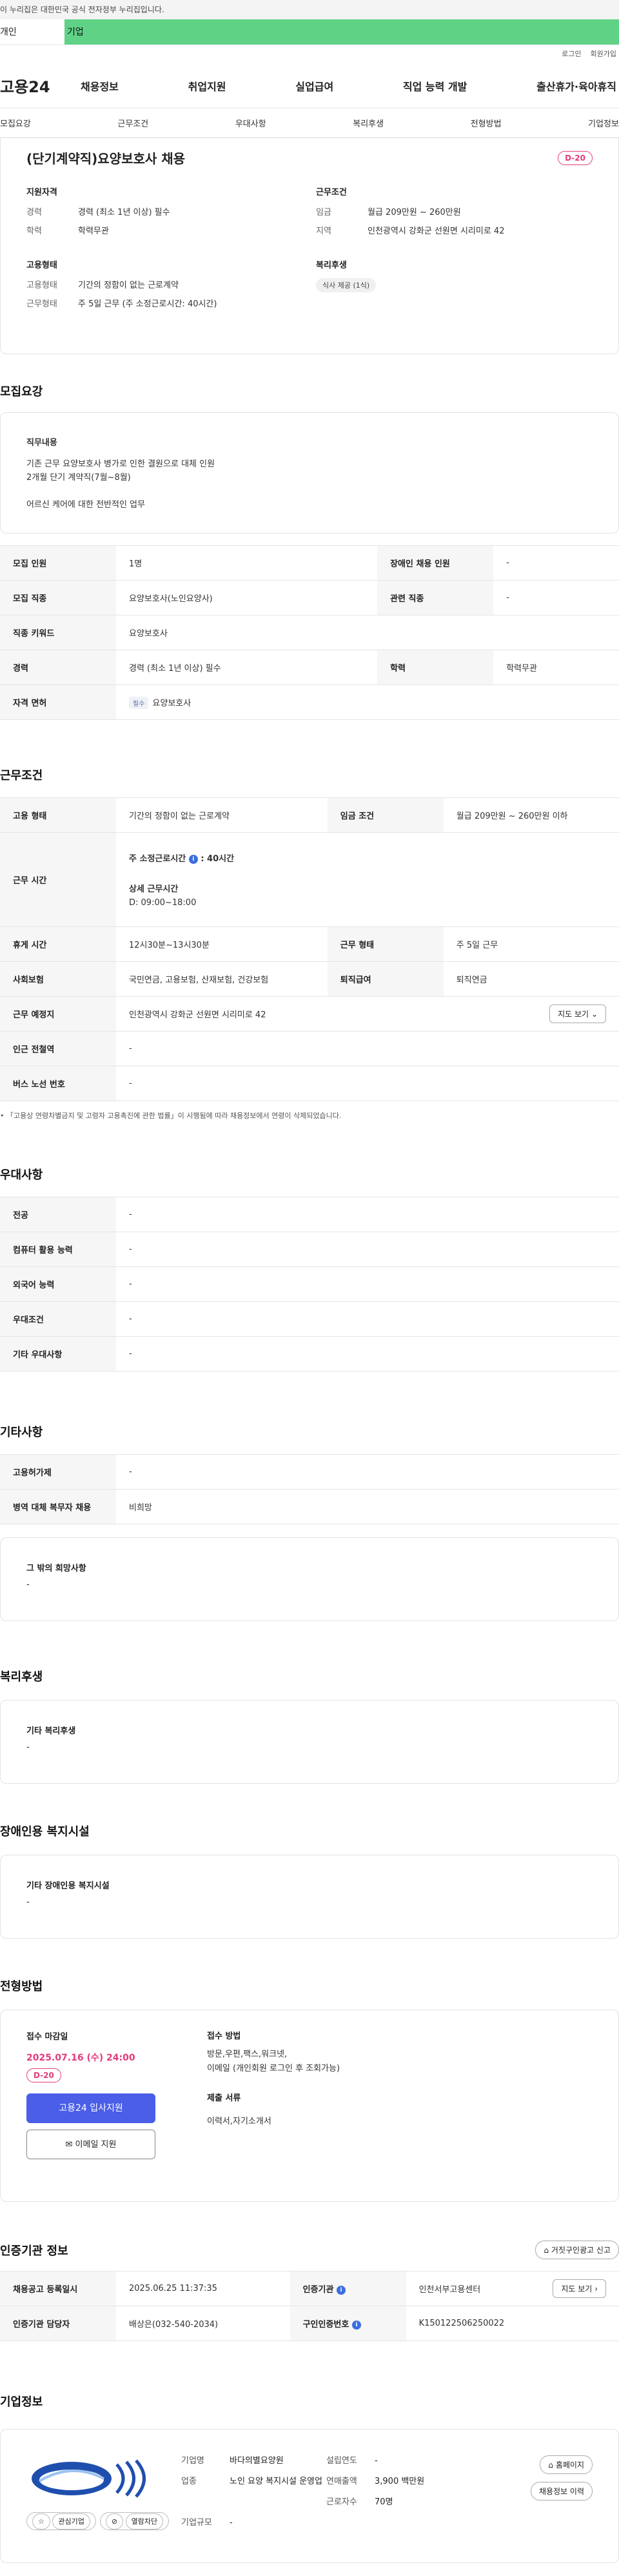 This screenshot has width=619, height=2576. I want to click on table-row: 컴퓨터 활용 능력 -, so click(309, 1249).